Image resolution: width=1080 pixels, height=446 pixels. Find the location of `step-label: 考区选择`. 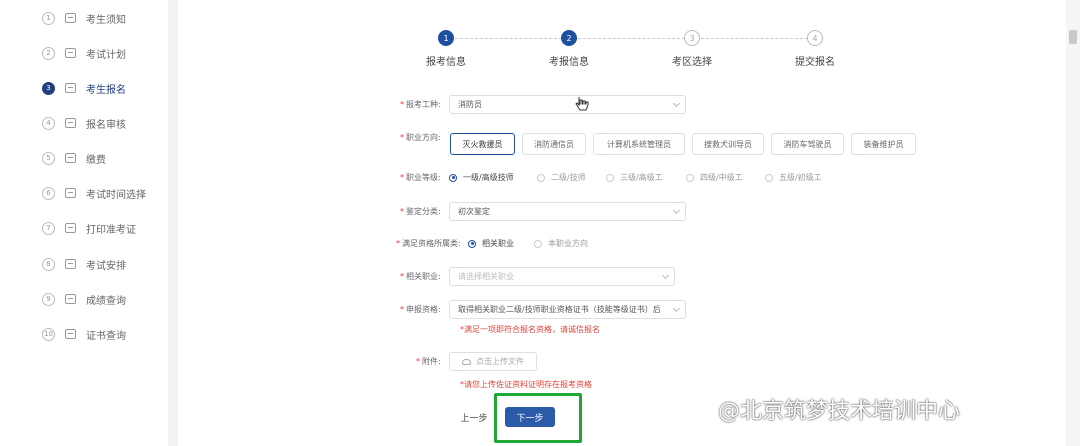

step-label: 考区选择 is located at coordinates (692, 62).